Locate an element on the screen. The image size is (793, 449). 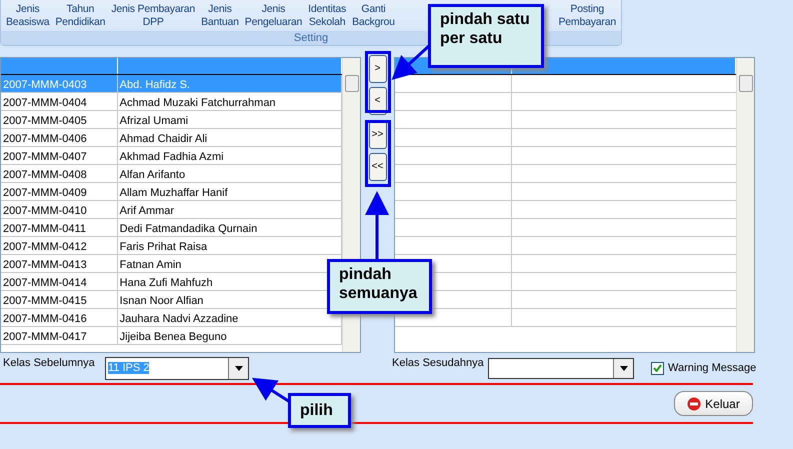
field-label: Kelas Sebelumnya is located at coordinates (49, 363).